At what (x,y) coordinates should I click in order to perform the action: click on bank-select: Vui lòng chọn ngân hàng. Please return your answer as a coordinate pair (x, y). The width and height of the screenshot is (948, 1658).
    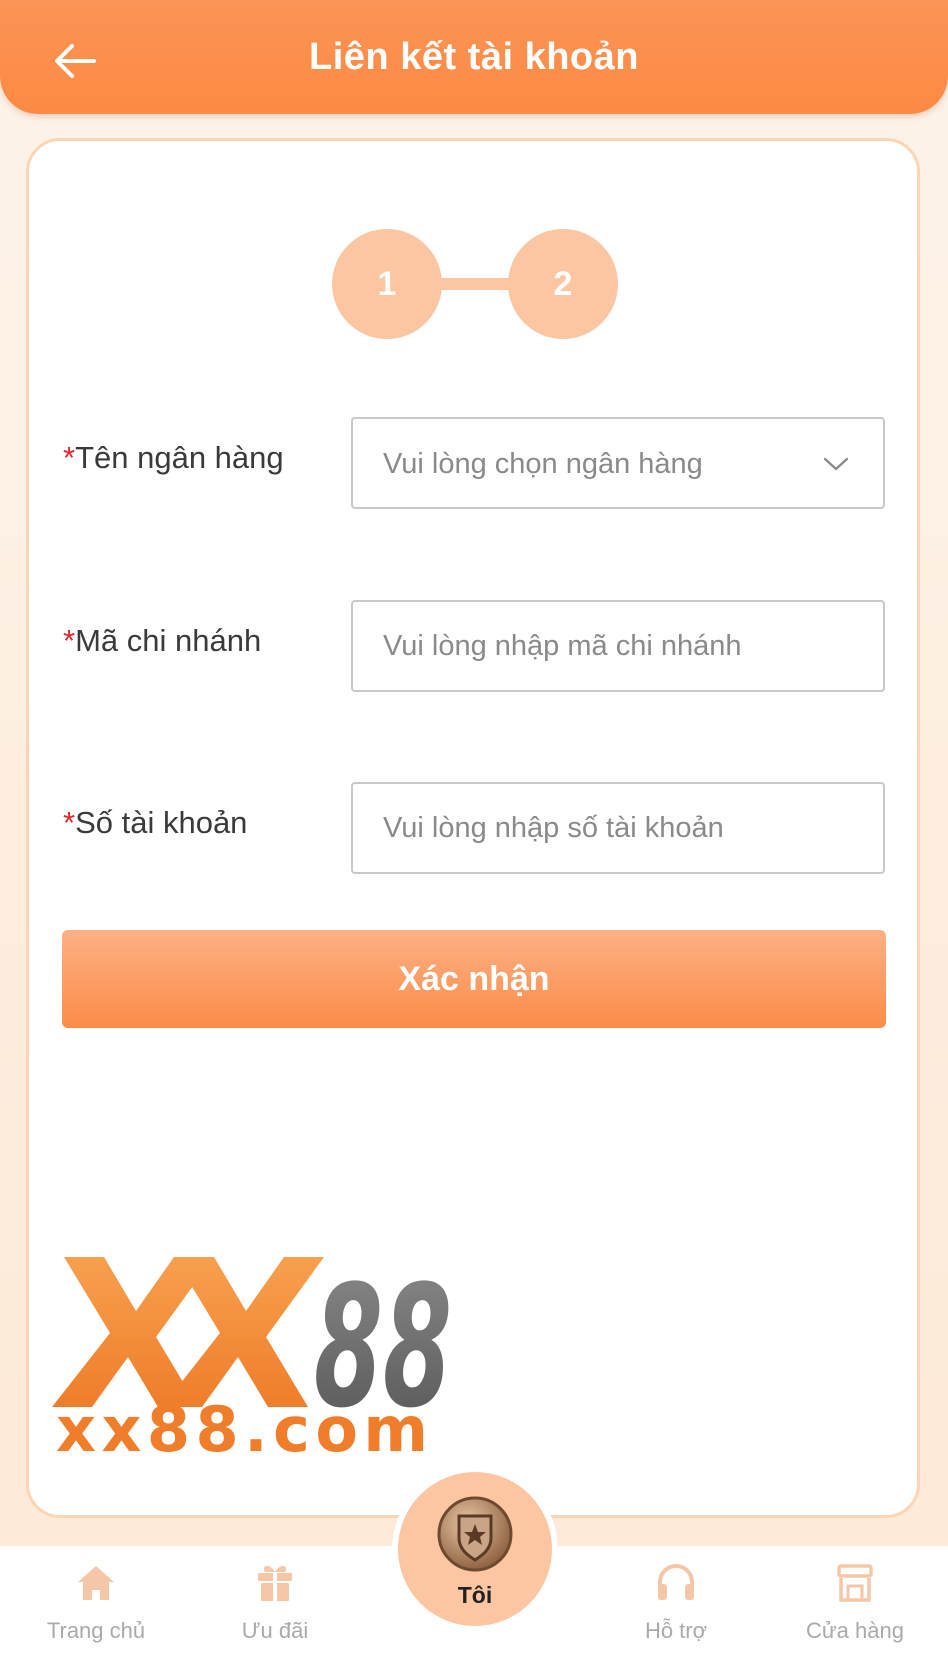
    Looking at the image, I should click on (618, 463).